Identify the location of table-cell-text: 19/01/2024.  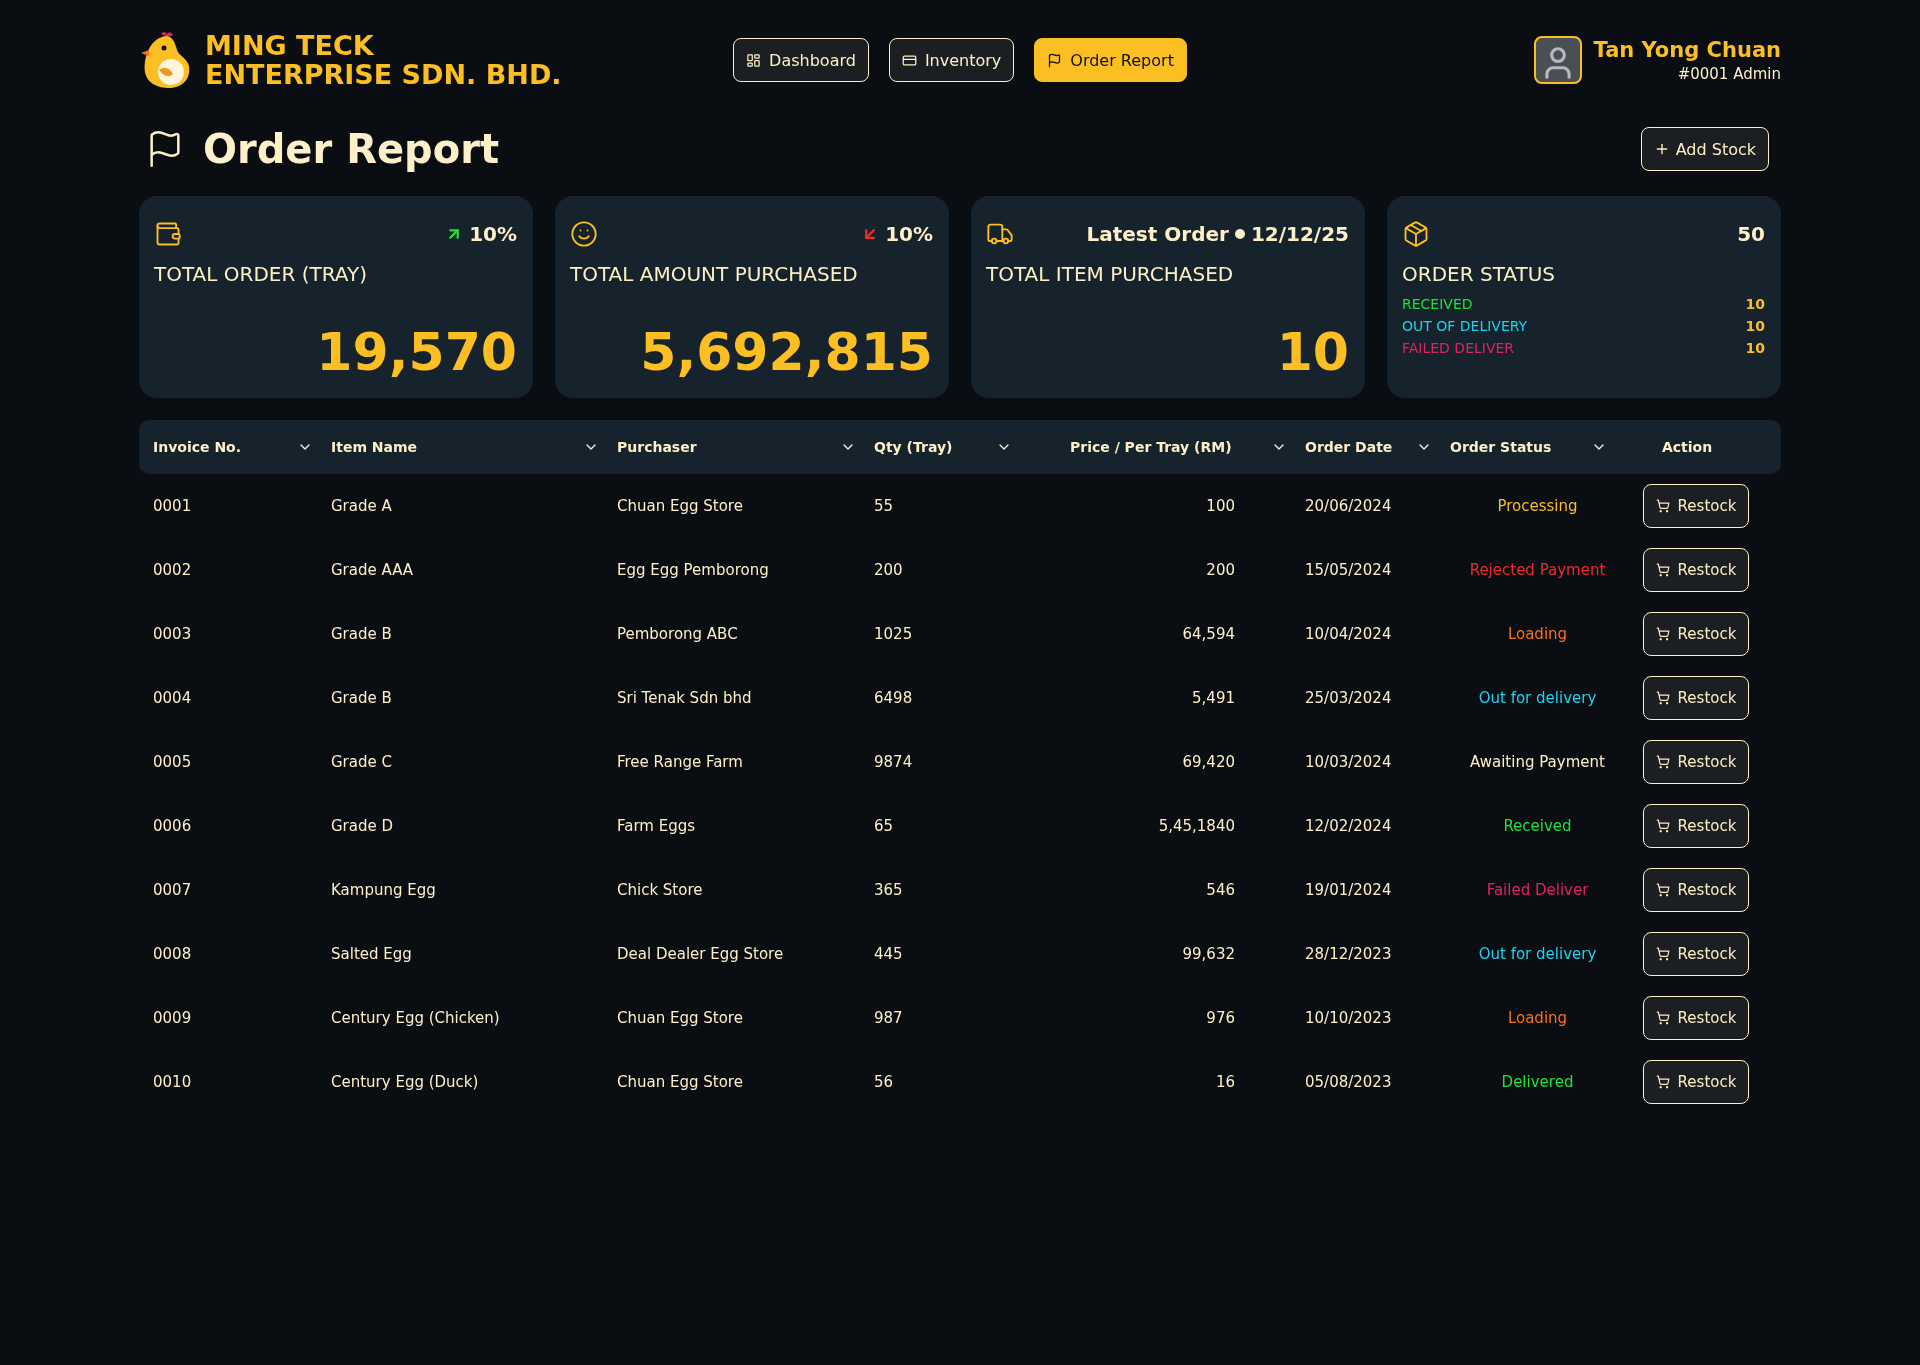
(1349, 890).